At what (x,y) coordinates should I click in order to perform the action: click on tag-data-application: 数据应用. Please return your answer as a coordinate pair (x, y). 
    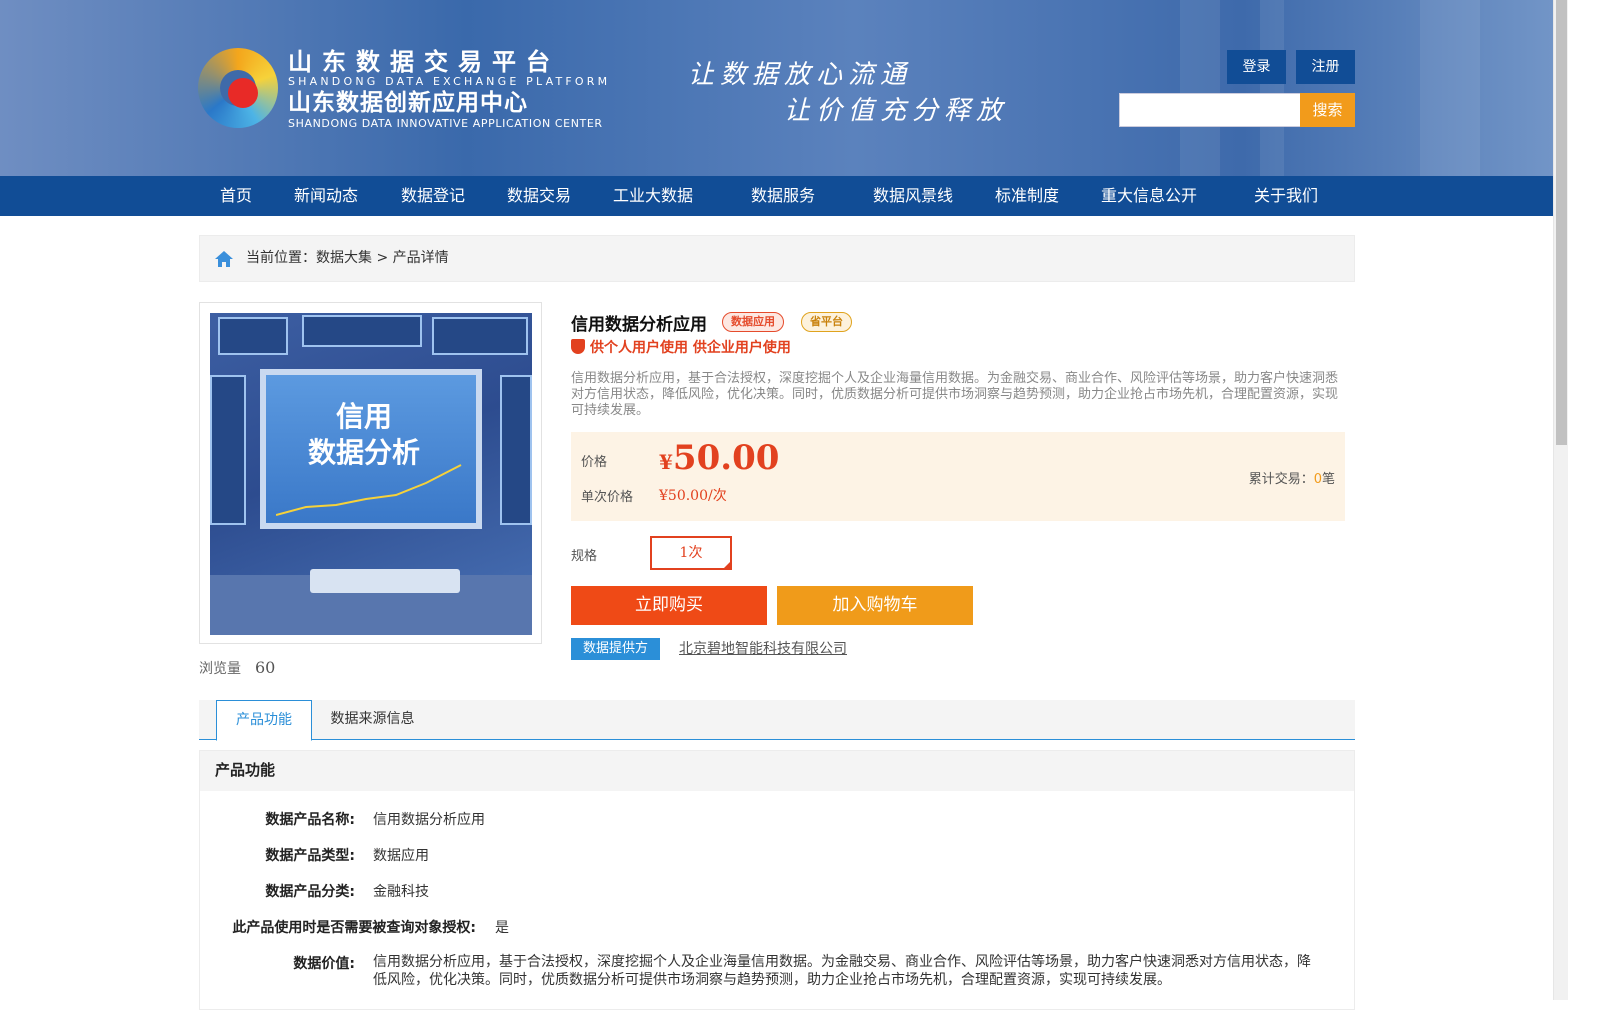
    Looking at the image, I should click on (753, 322).